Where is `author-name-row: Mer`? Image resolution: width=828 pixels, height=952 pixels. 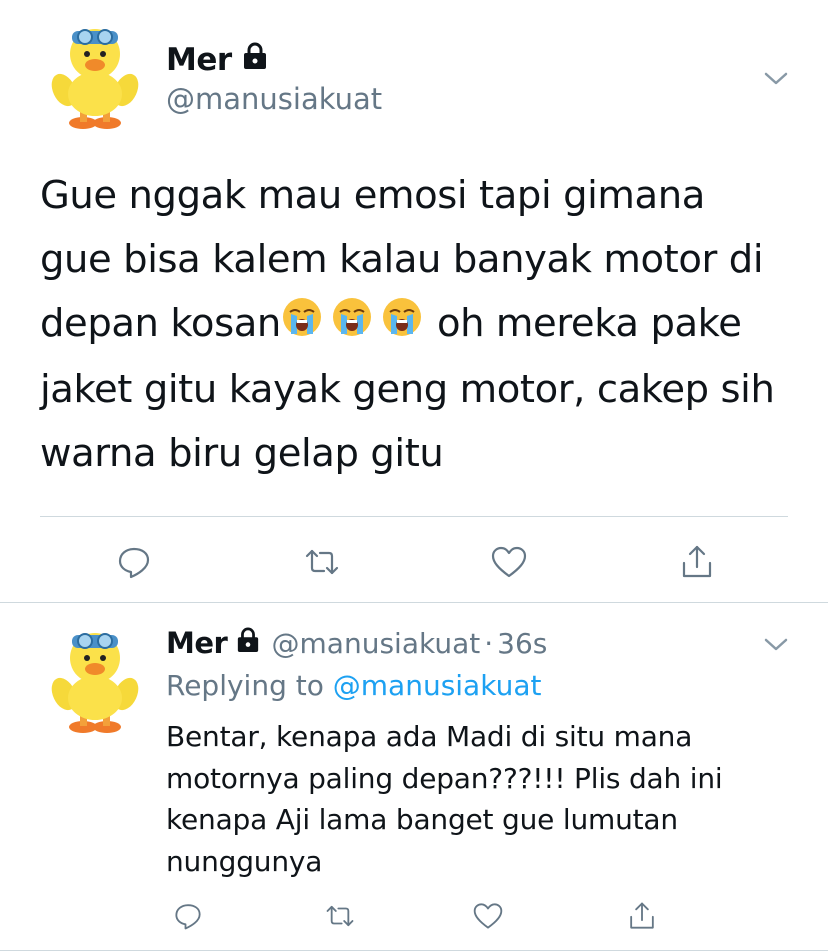
author-name-row: Mer is located at coordinates (217, 60).